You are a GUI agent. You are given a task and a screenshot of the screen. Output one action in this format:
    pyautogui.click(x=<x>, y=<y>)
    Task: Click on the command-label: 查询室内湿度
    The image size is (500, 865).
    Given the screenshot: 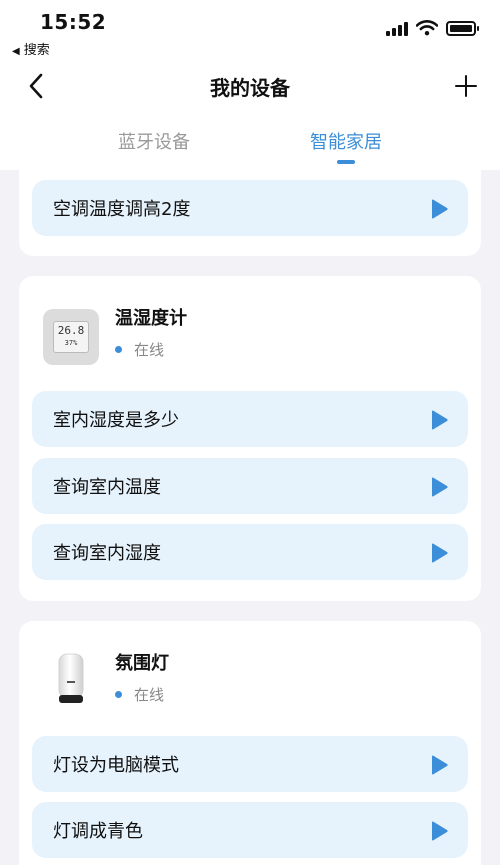 What is the action you would take?
    pyautogui.click(x=107, y=553)
    